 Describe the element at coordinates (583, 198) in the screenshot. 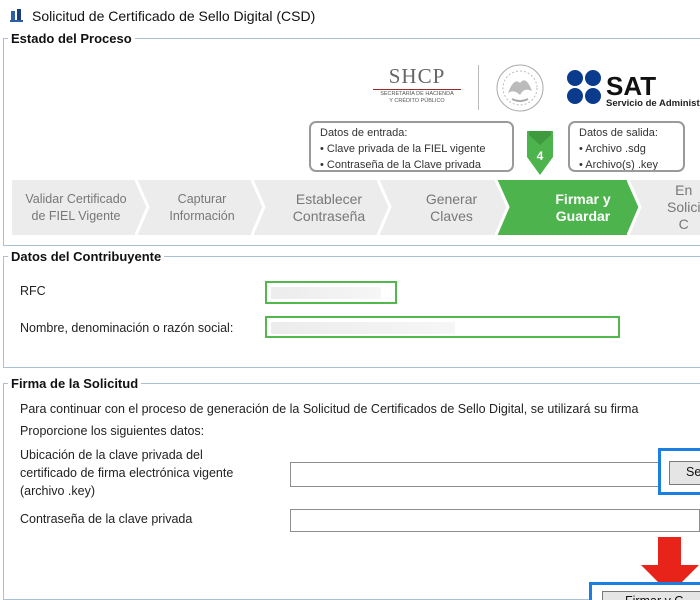

I see `step-label-line: Firmar y` at that location.